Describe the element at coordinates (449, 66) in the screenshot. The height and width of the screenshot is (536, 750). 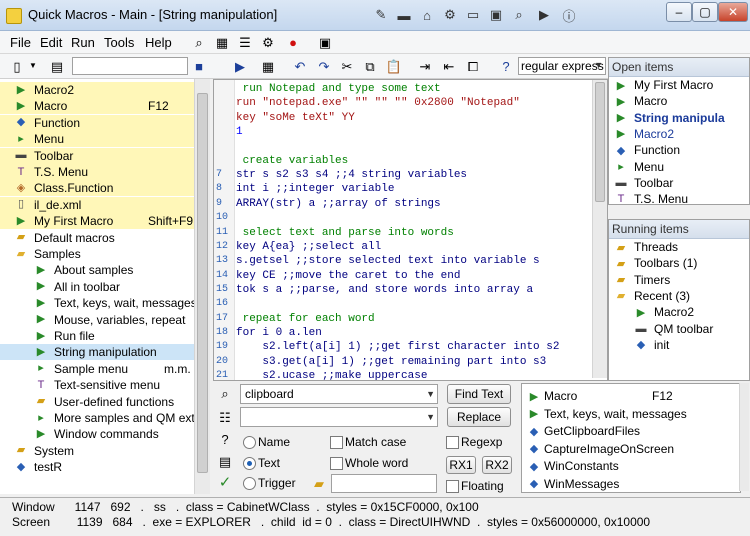
I see `outdent-icon: ⇤` at that location.